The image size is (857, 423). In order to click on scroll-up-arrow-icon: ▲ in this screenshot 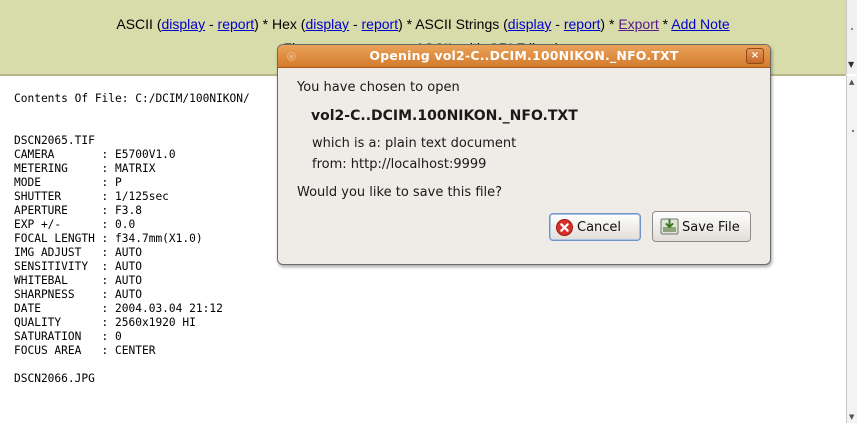, I will do `click(851, 82)`.